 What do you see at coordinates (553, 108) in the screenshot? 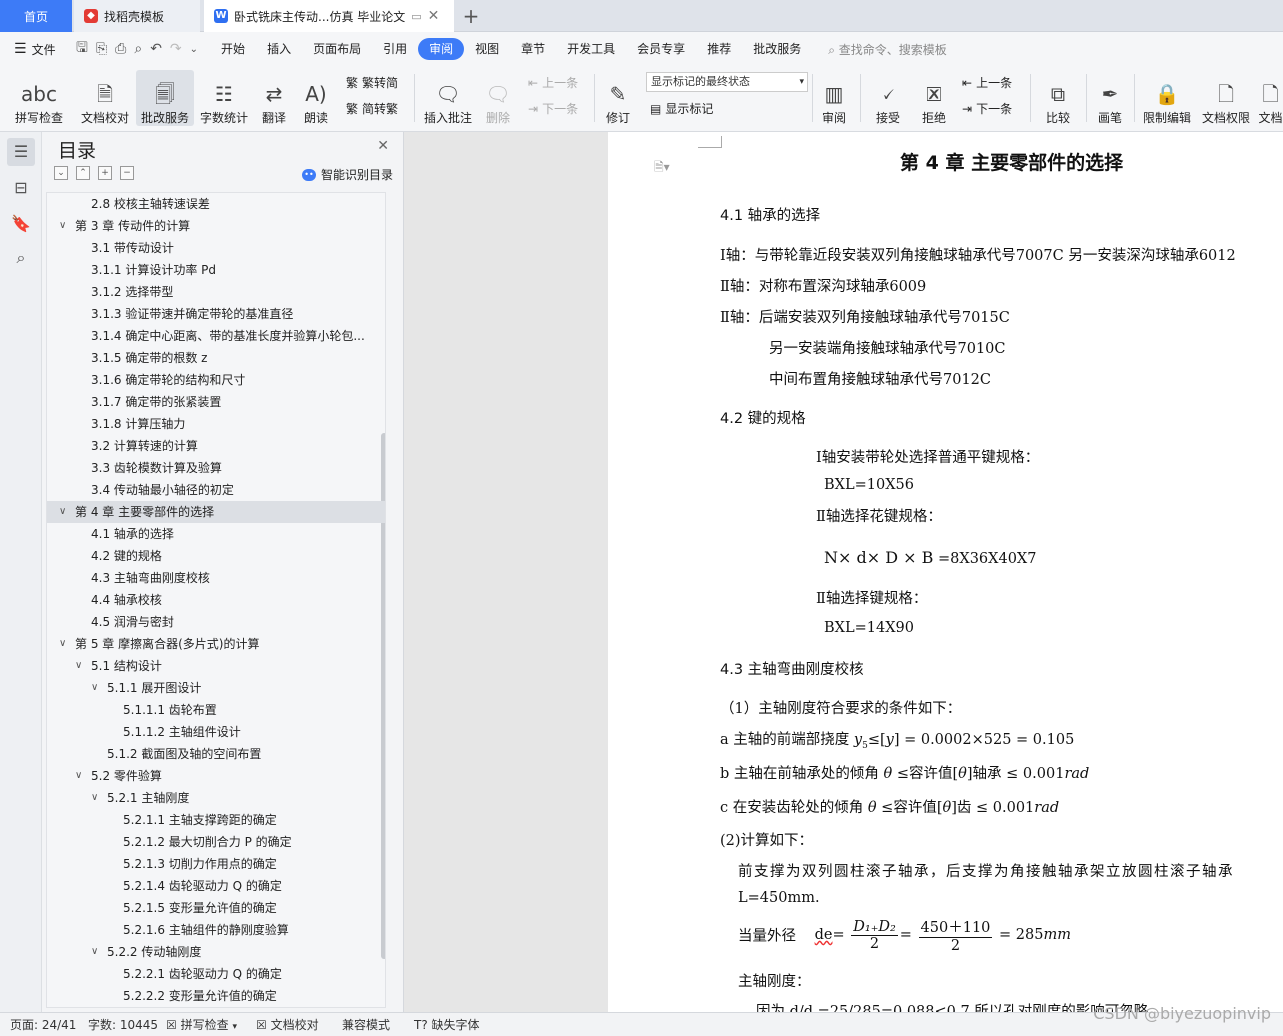
I see `next-comment-button: ⇥ 下一条` at bounding box center [553, 108].